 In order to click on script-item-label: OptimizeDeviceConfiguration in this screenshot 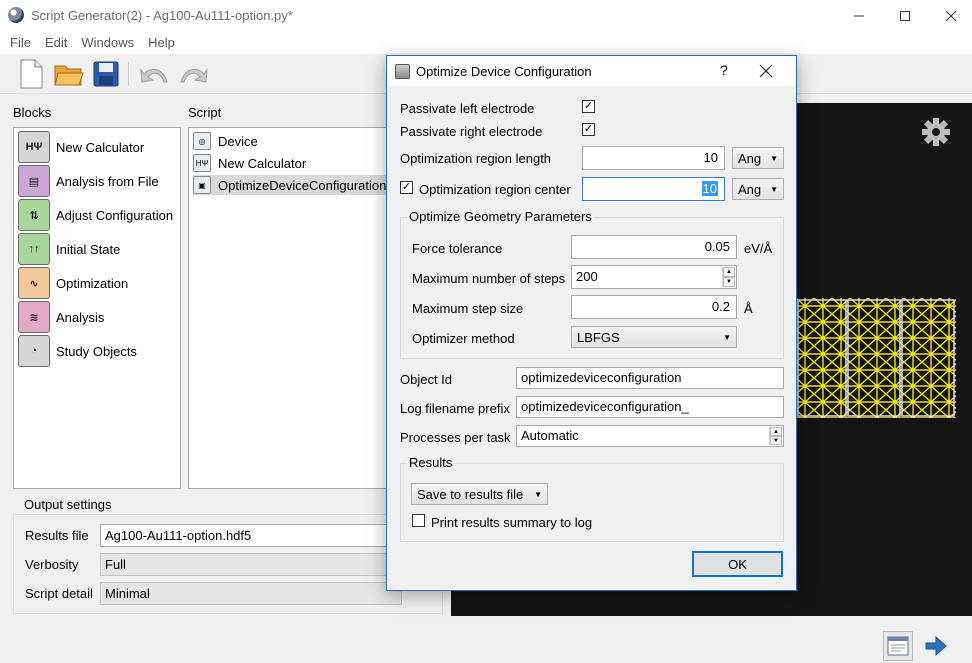, I will do `click(302, 185)`.